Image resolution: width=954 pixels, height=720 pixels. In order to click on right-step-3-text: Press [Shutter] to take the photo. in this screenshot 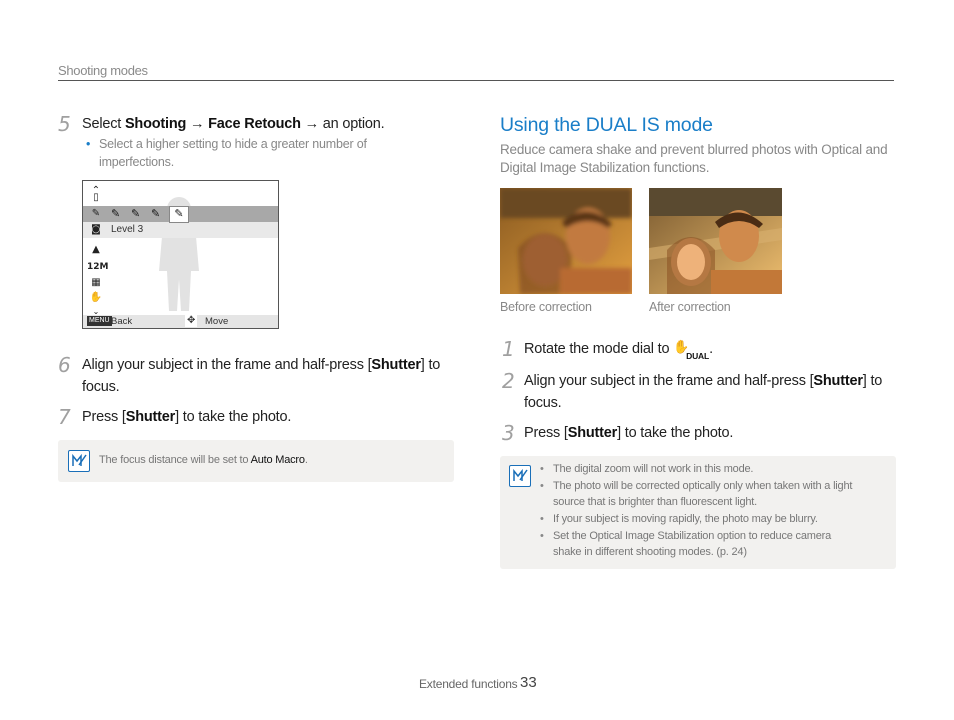, I will do `click(704, 433)`.